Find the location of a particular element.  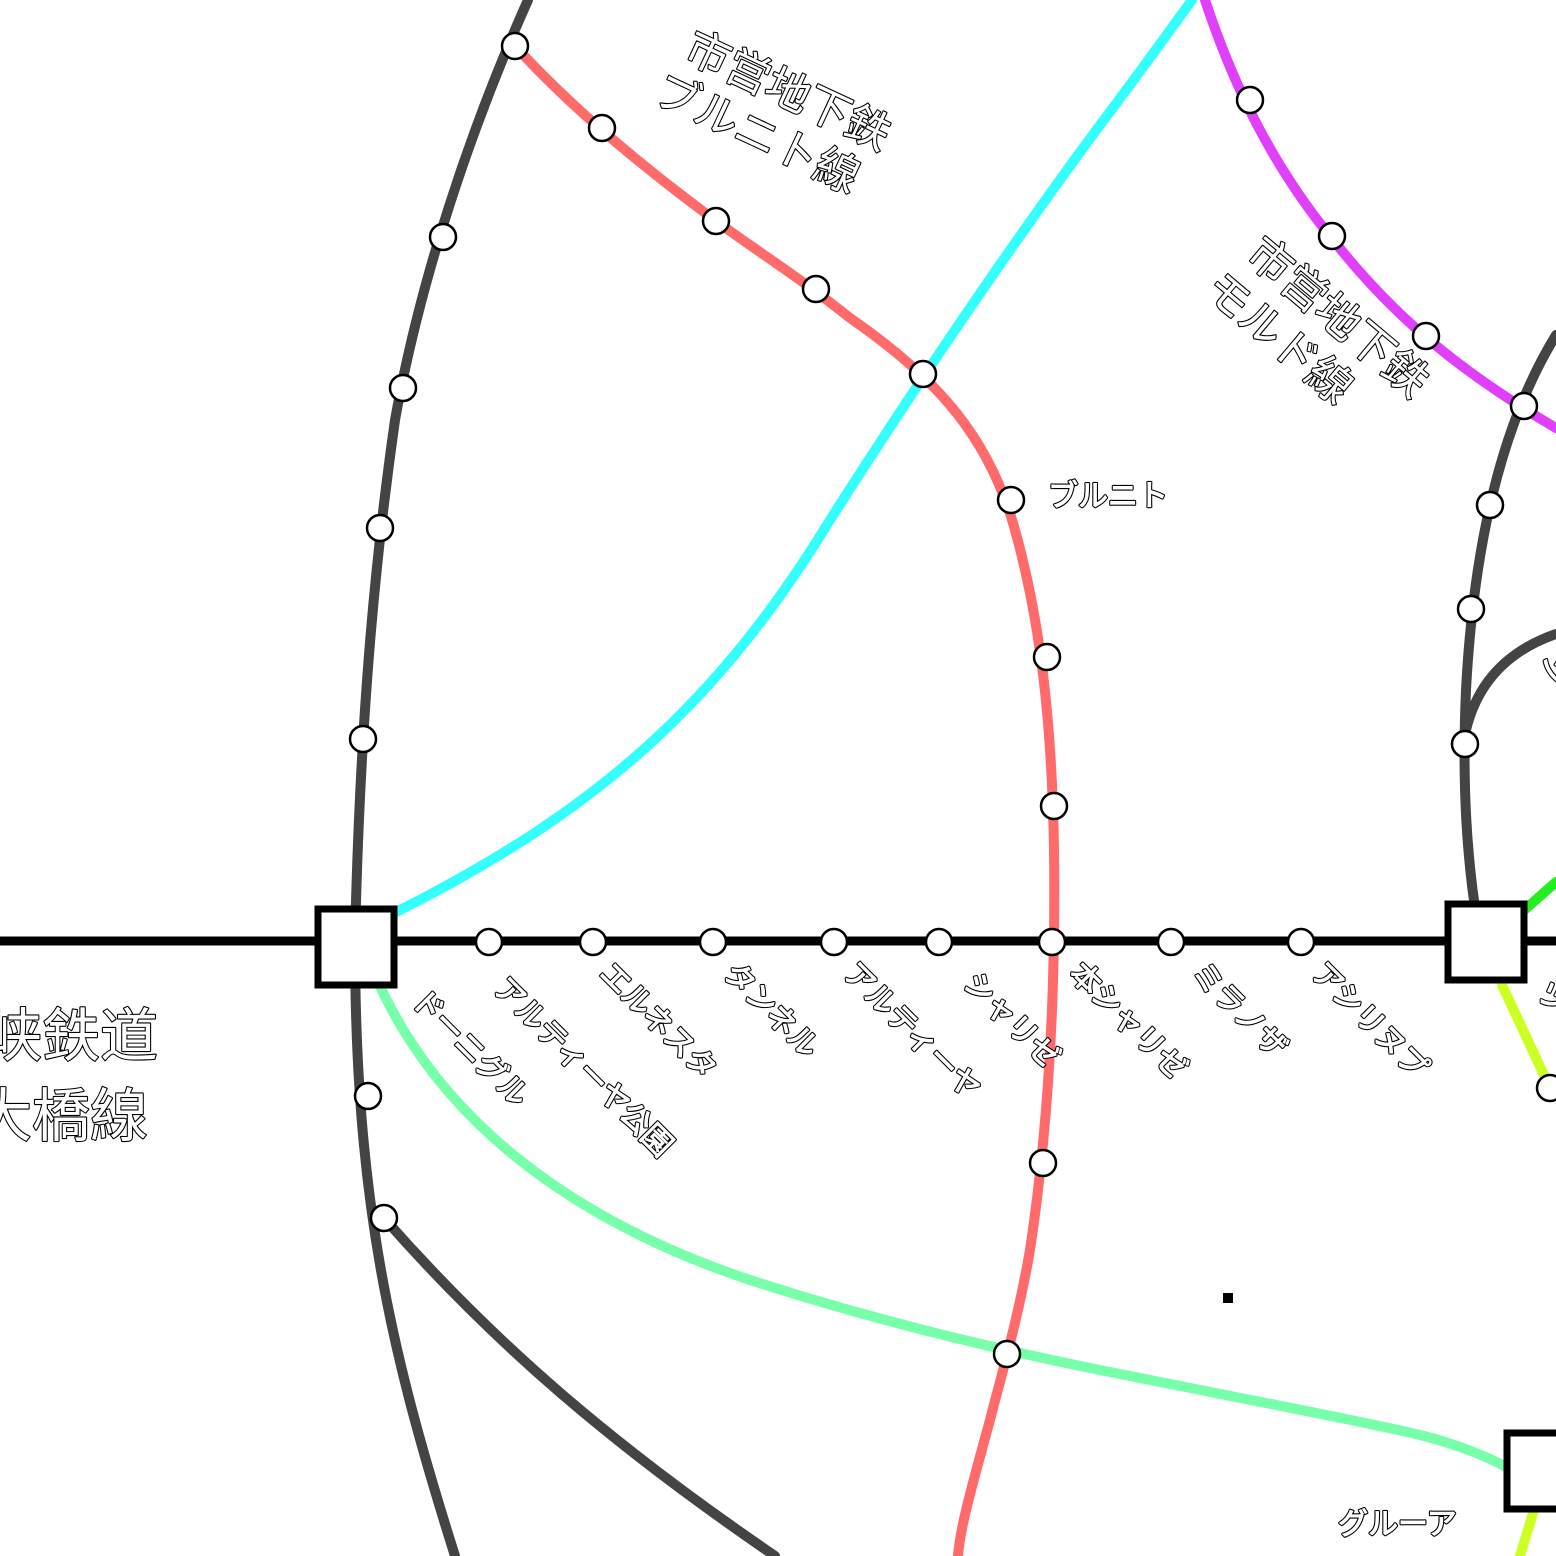

interchange-left is located at coordinates (356, 947).